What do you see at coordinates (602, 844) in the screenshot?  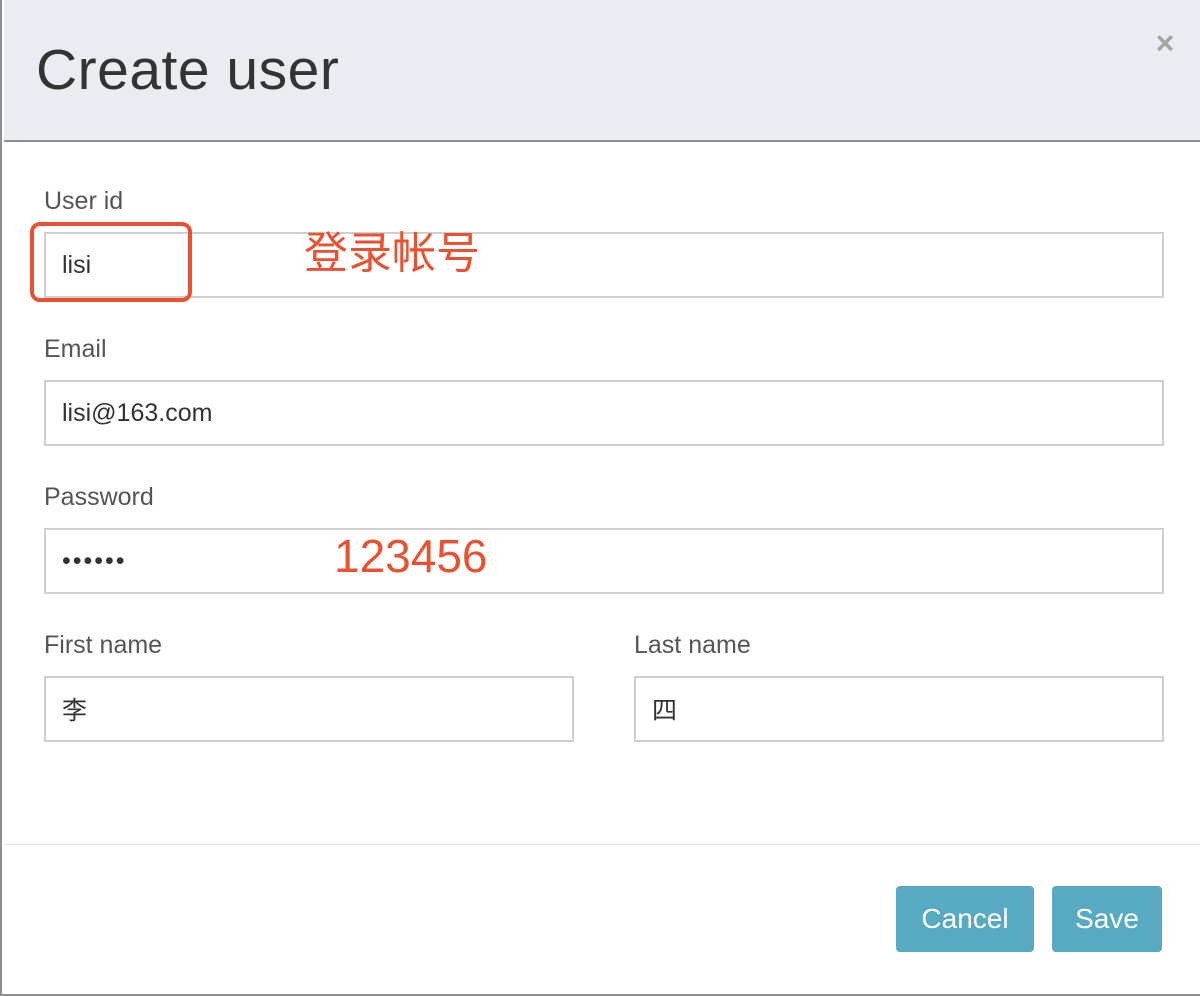 I see `footer-divider` at bounding box center [602, 844].